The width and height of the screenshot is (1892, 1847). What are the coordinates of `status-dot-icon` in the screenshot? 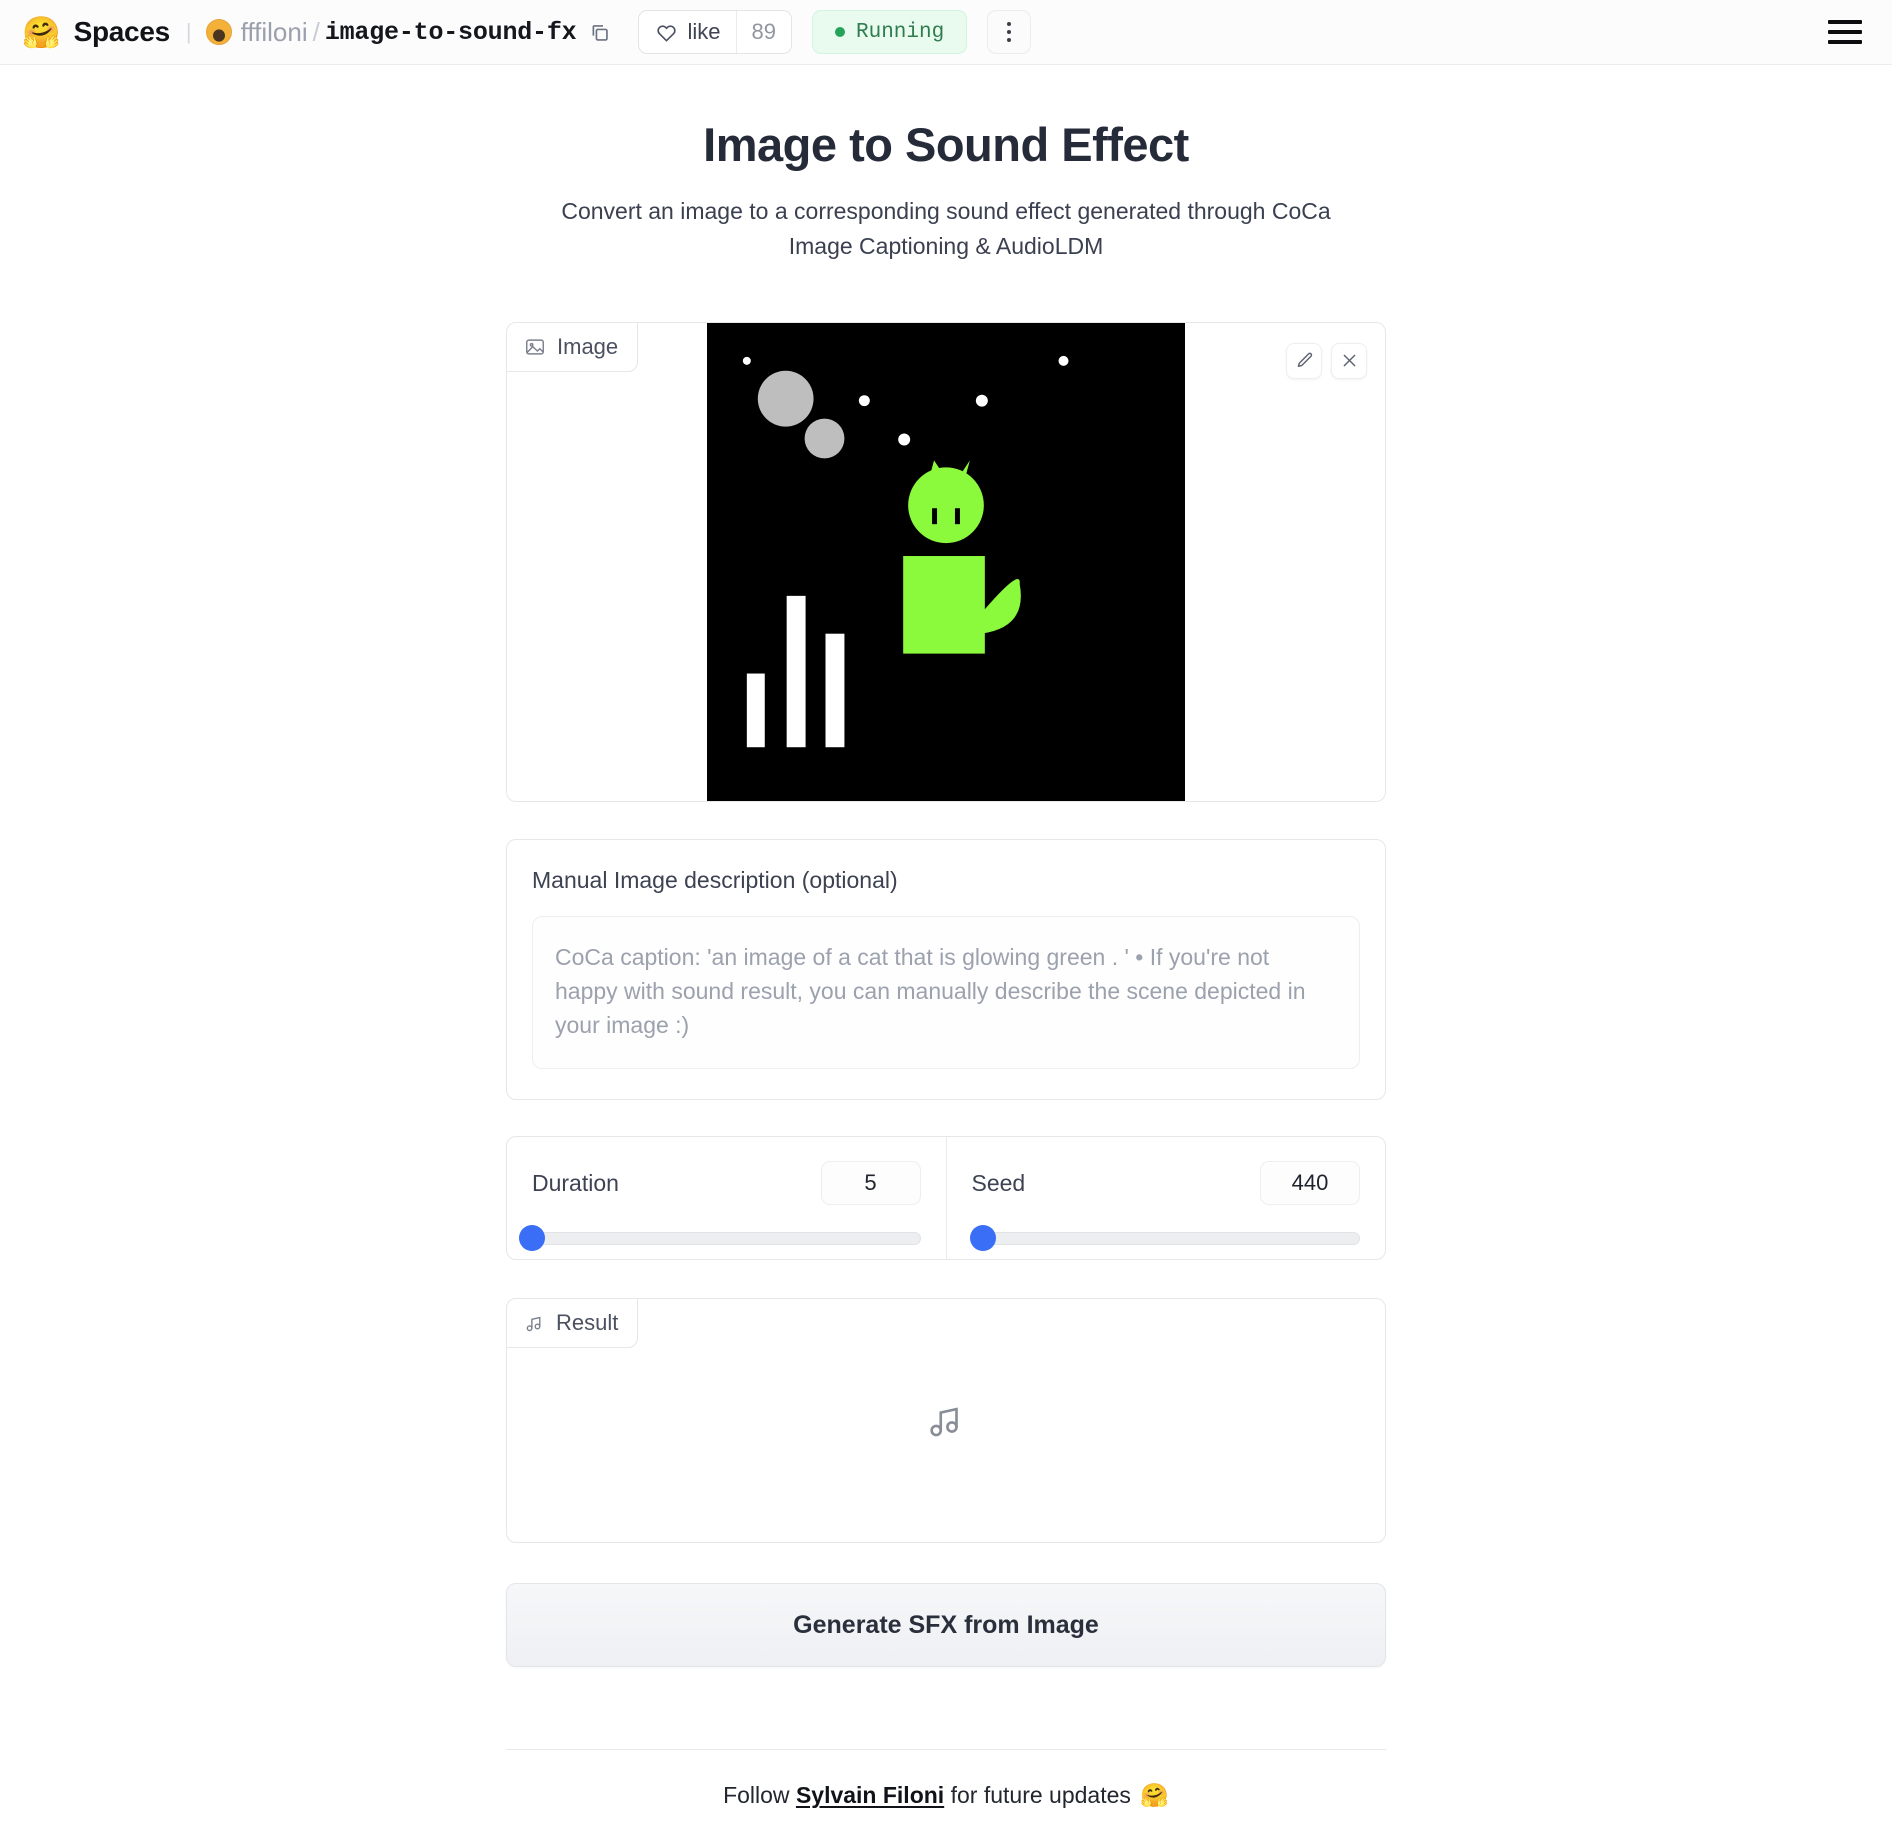 It's located at (839, 32).